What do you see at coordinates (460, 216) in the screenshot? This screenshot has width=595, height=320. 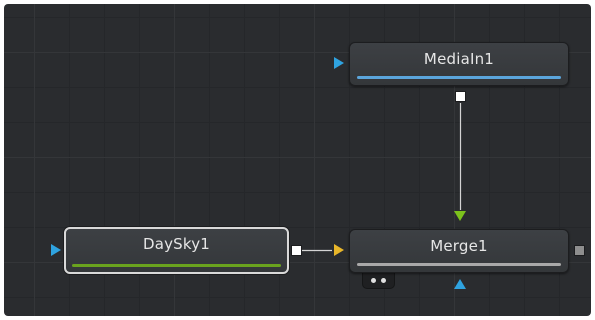 I see `merge-foreground-input-icon` at bounding box center [460, 216].